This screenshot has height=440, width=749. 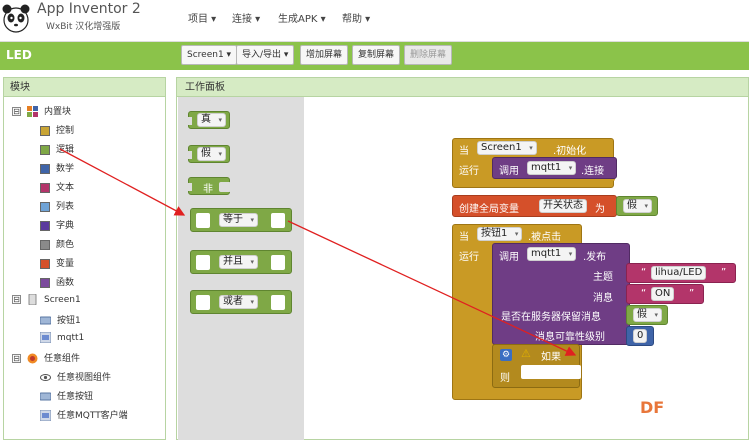 What do you see at coordinates (561, 294) in the screenshot?
I see `block-mqtt-publish: 调用 mqtt1 ▾ .发布 主题 消息 是否在服务器保留消息 消息可靠性级别` at bounding box center [561, 294].